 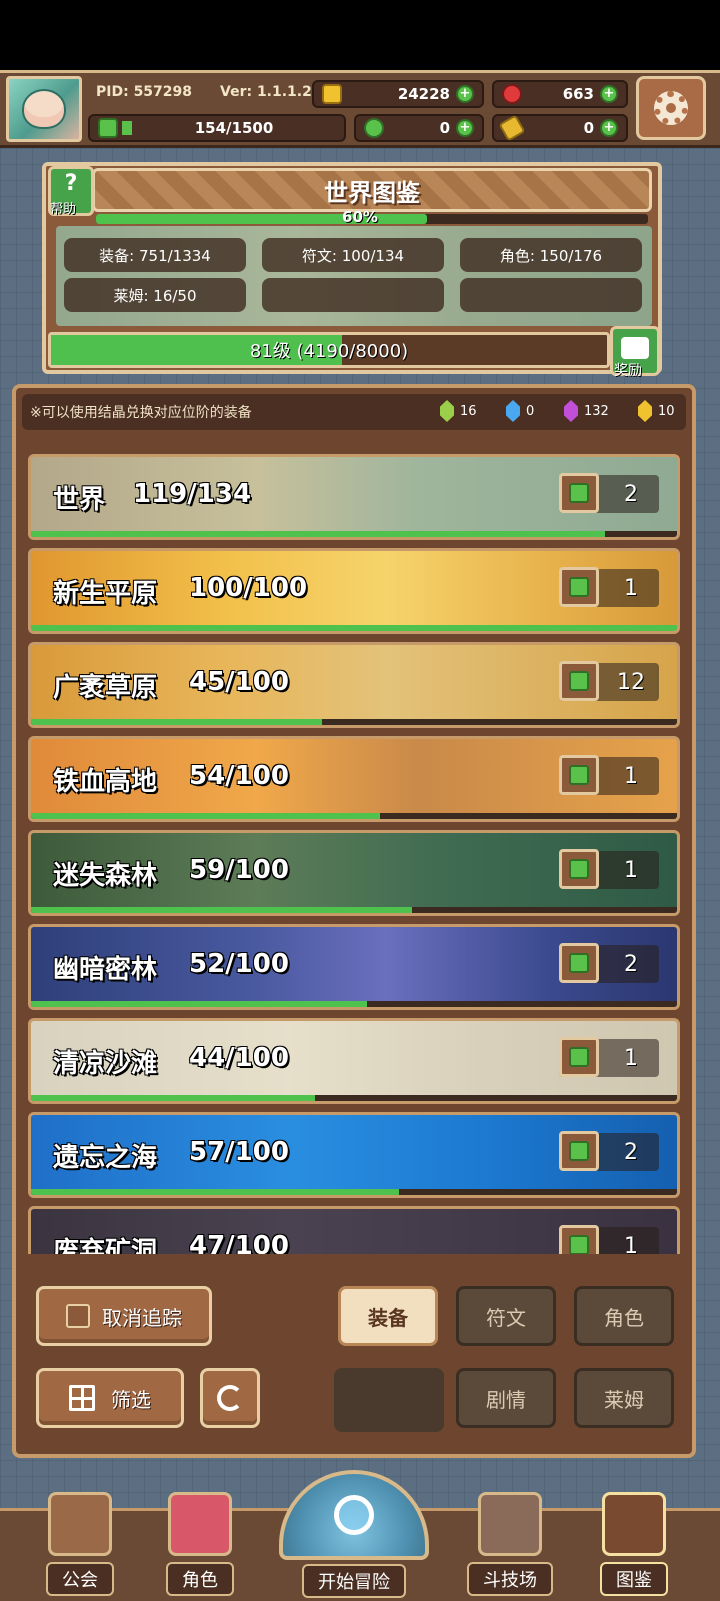 What do you see at coordinates (332, 94) in the screenshot?
I see `coin-icon` at bounding box center [332, 94].